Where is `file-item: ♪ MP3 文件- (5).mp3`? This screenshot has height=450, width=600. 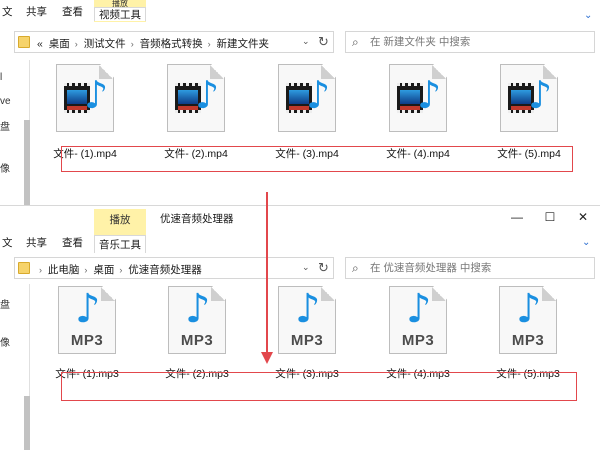 file-item: ♪ MP3 文件- (5).mp3 is located at coordinates (528, 333).